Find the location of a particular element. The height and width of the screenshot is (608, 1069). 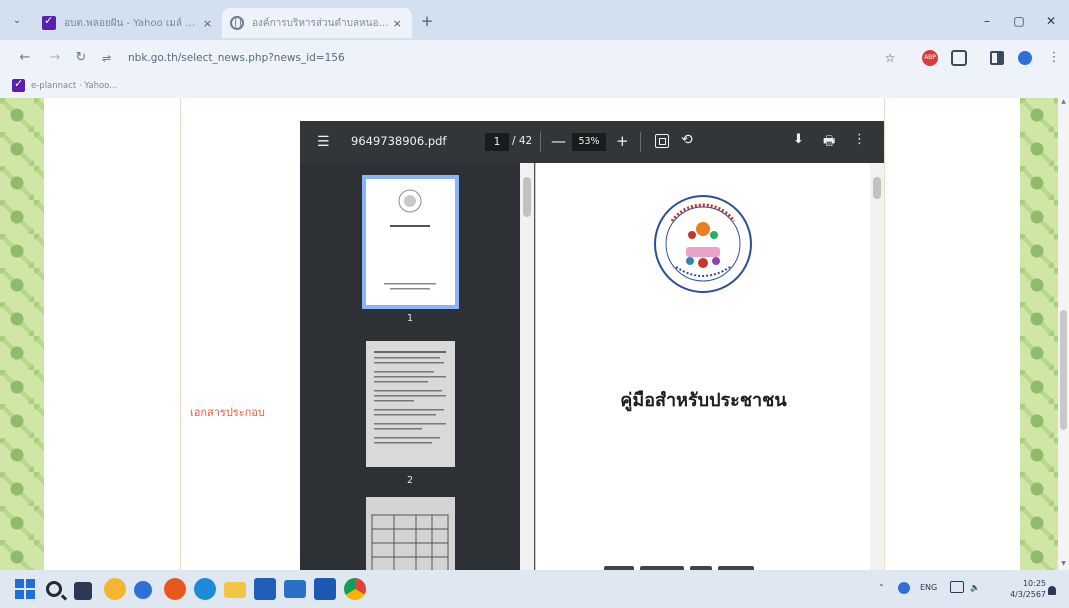

edge-browser-icon is located at coordinates (205, 589).